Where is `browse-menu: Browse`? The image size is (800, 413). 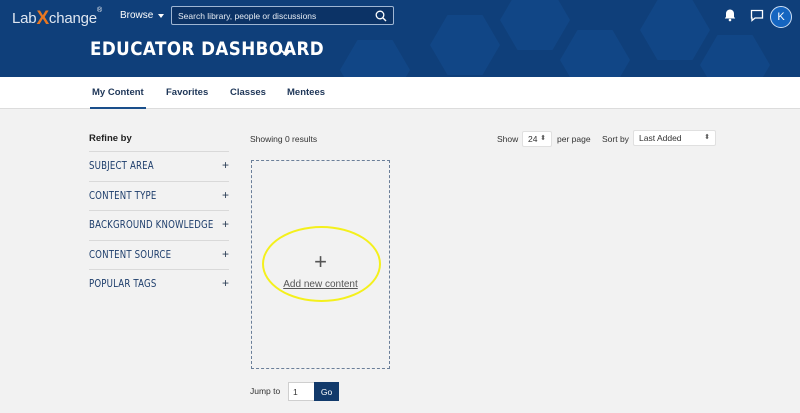 browse-menu: Browse is located at coordinates (142, 15).